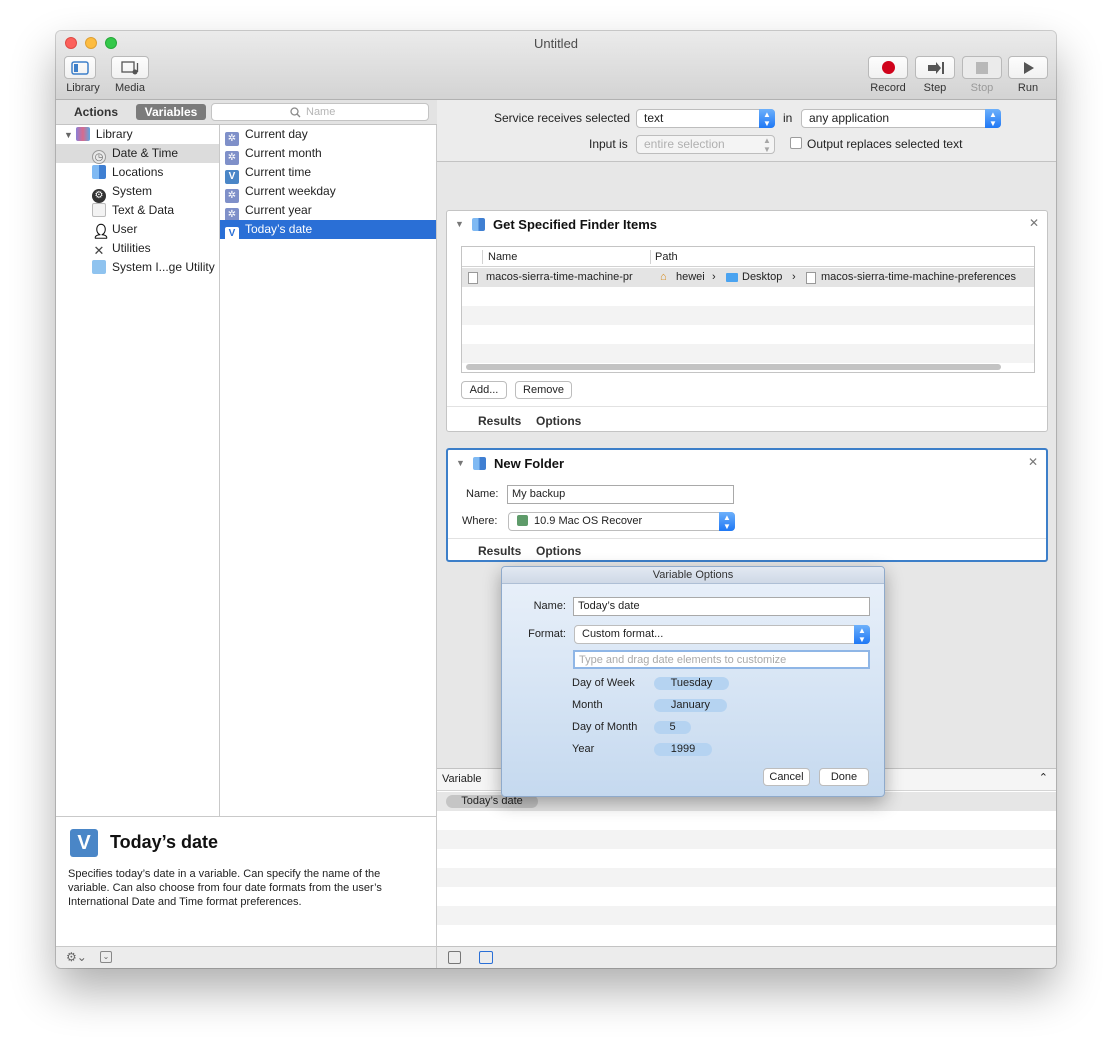 The image size is (1112, 1048). I want to click on sidebar-item-system: ⚙ System, so click(122, 192).